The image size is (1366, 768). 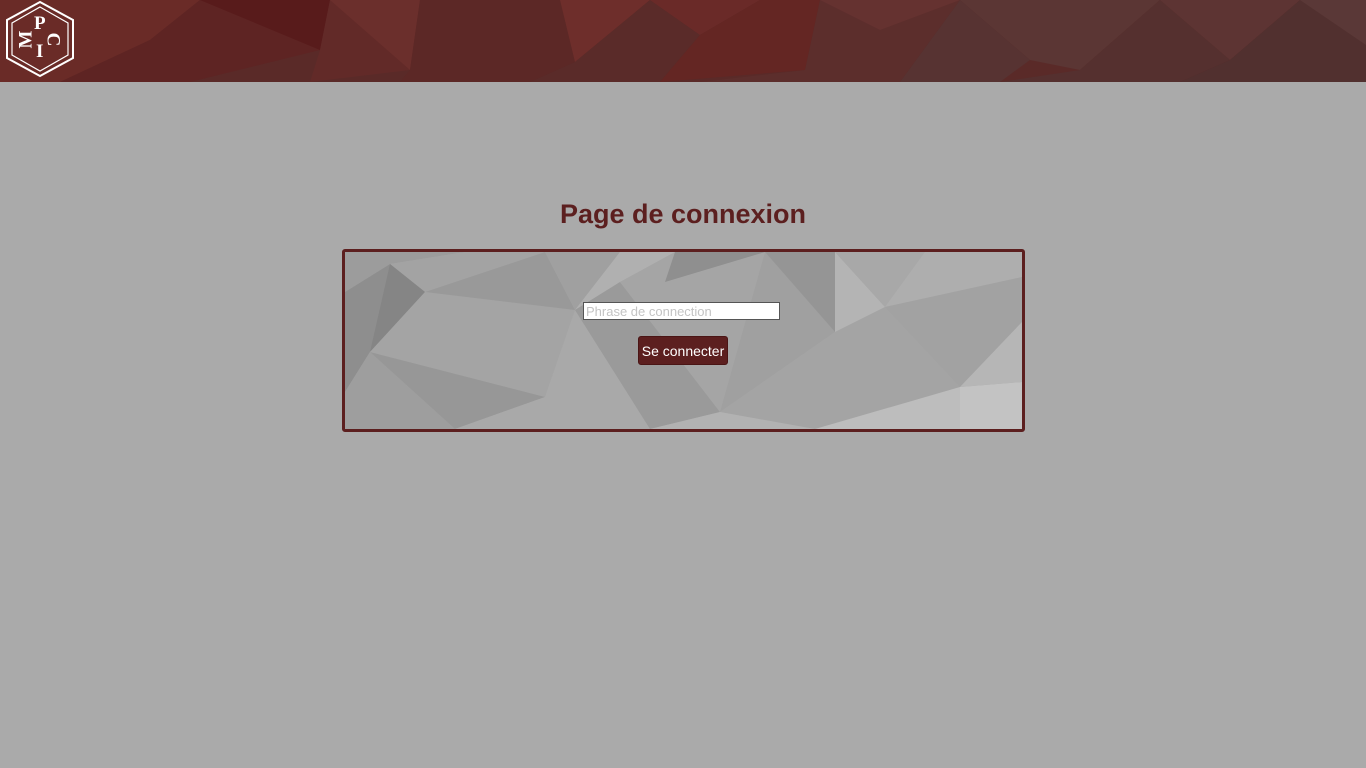 I want to click on login-panel: Se connecter, so click(x=683, y=340).